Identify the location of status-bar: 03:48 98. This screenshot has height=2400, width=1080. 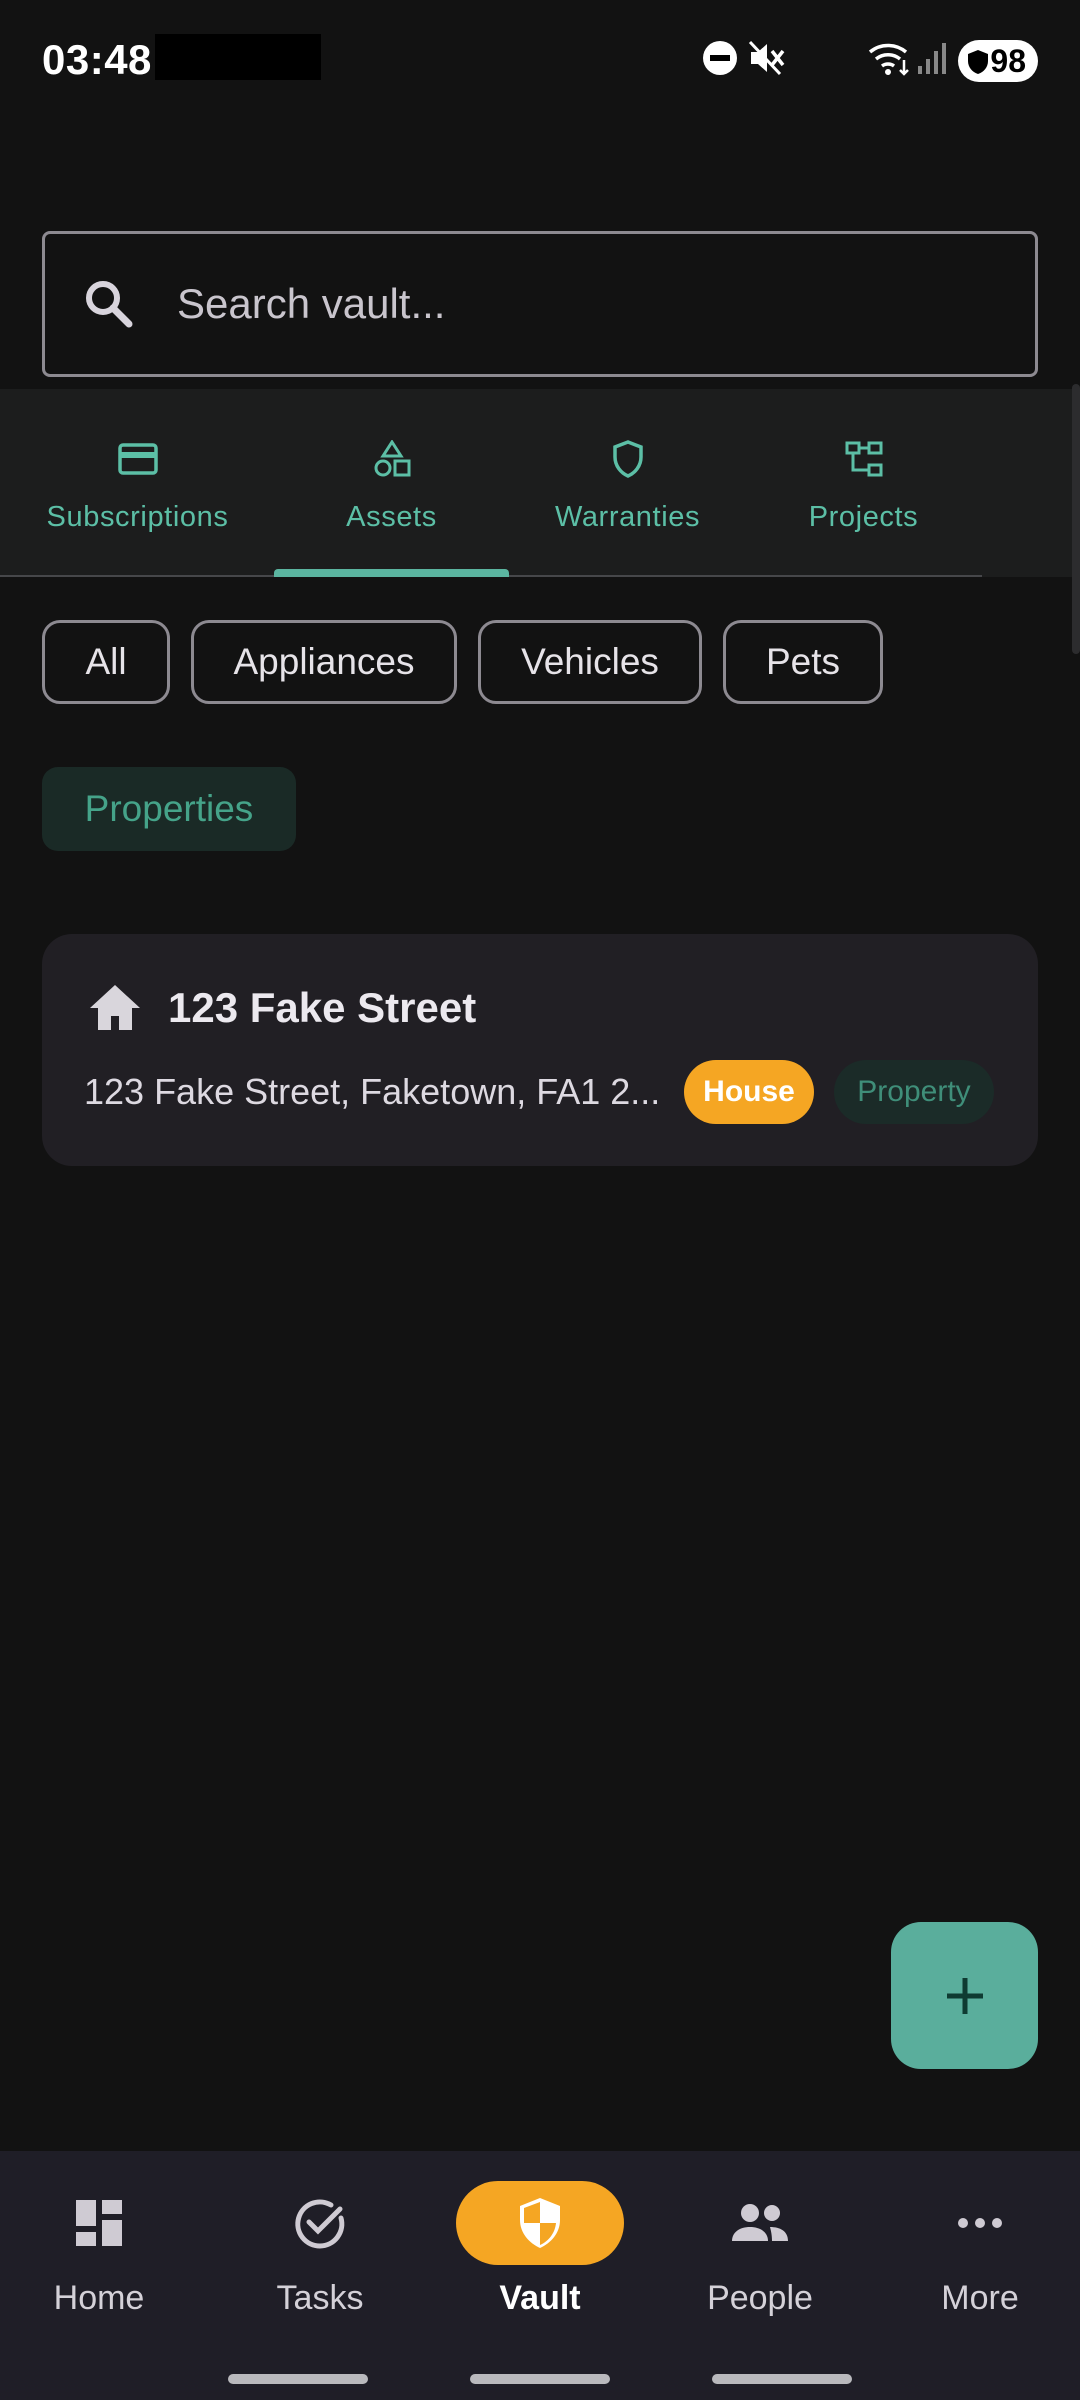
(540, 62).